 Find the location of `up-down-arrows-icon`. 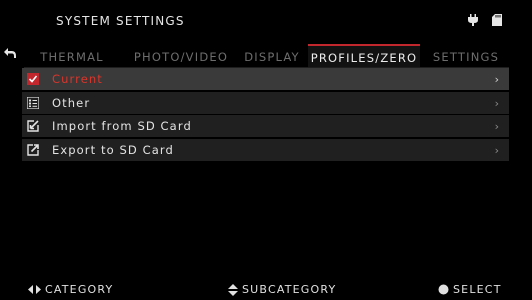

up-down-arrows-icon is located at coordinates (233, 289).